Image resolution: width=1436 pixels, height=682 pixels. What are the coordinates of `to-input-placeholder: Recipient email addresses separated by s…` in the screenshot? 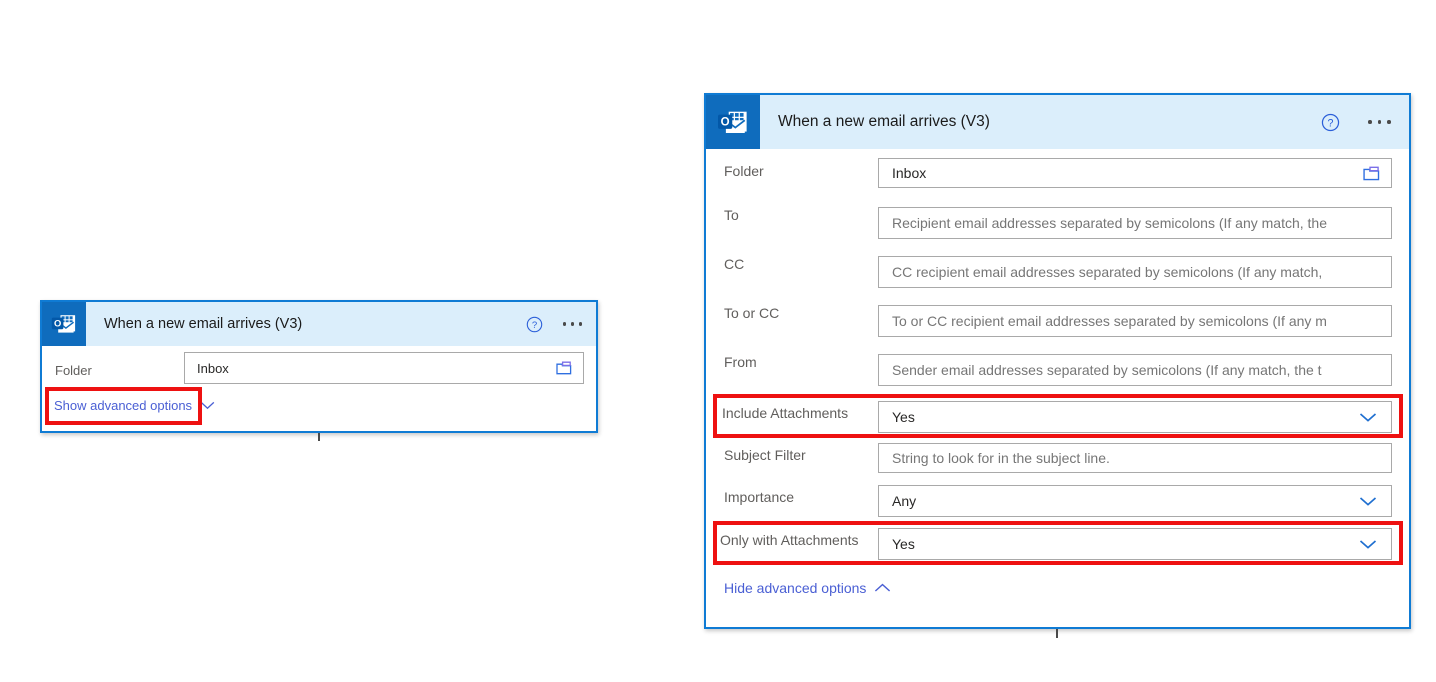 It's located at (1109, 223).